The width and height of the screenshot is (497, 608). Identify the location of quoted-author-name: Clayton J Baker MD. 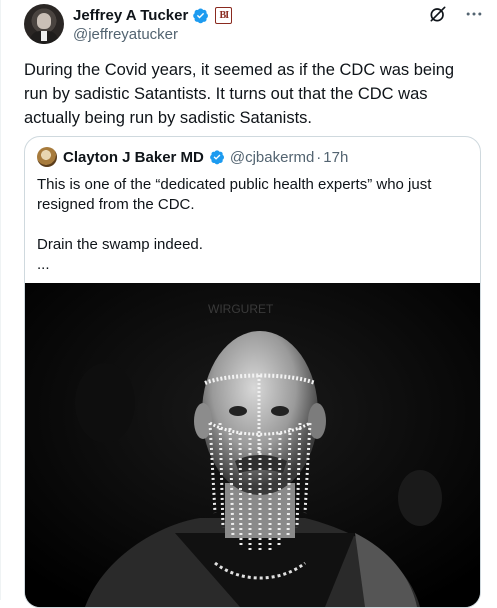
(133, 157).